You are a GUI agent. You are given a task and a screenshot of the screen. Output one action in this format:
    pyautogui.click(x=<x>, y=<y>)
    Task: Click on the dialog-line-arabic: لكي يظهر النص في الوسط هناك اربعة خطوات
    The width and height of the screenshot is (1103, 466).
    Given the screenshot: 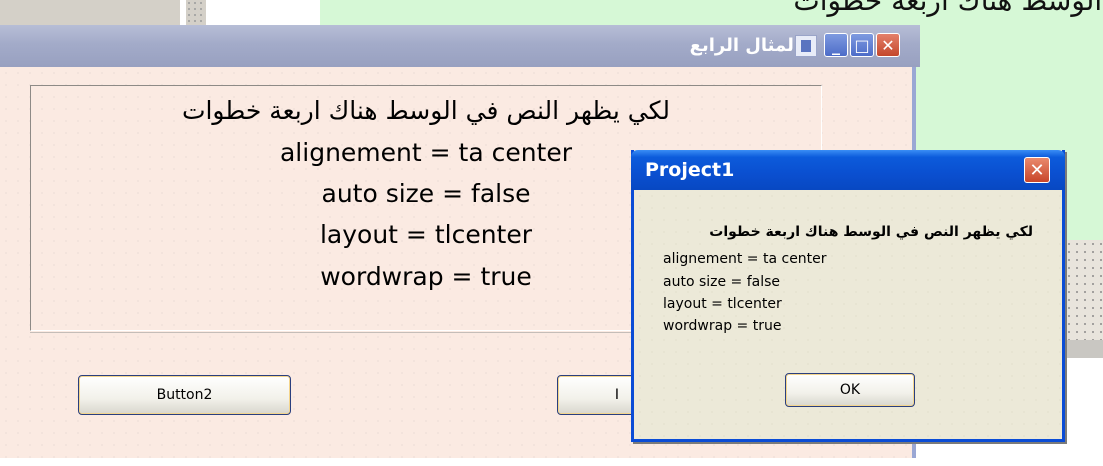 What is the action you would take?
    pyautogui.click(x=871, y=232)
    